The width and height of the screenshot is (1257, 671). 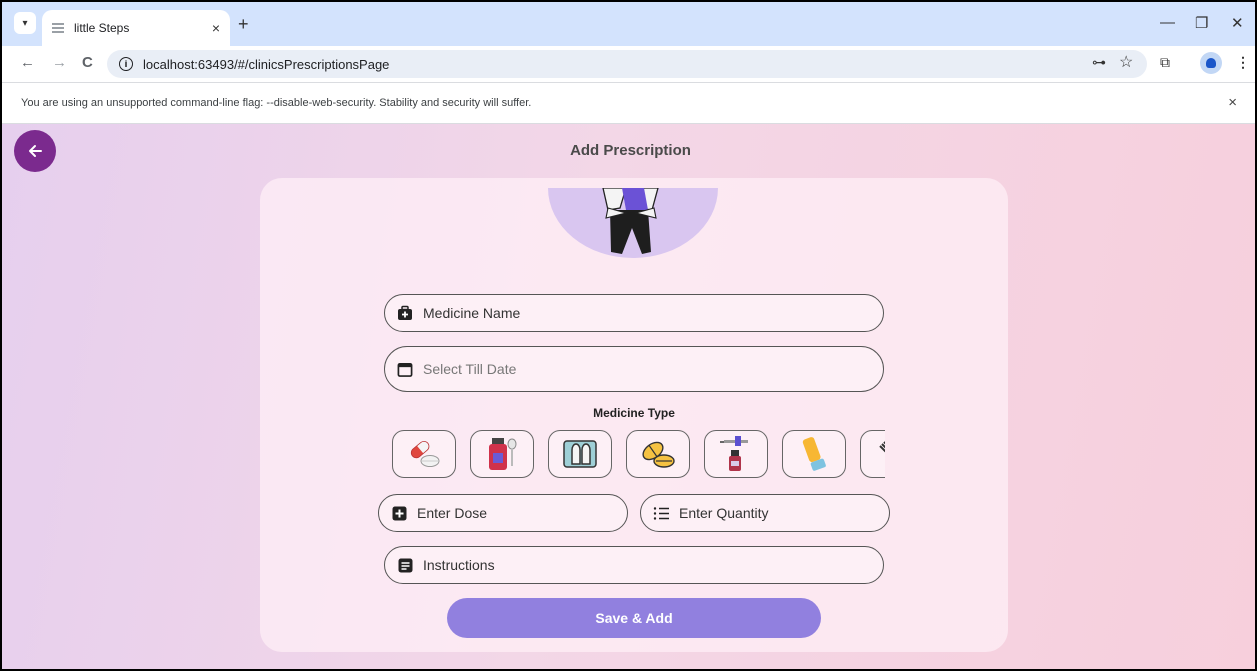 I want to click on suppository-icon, so click(x=580, y=454).